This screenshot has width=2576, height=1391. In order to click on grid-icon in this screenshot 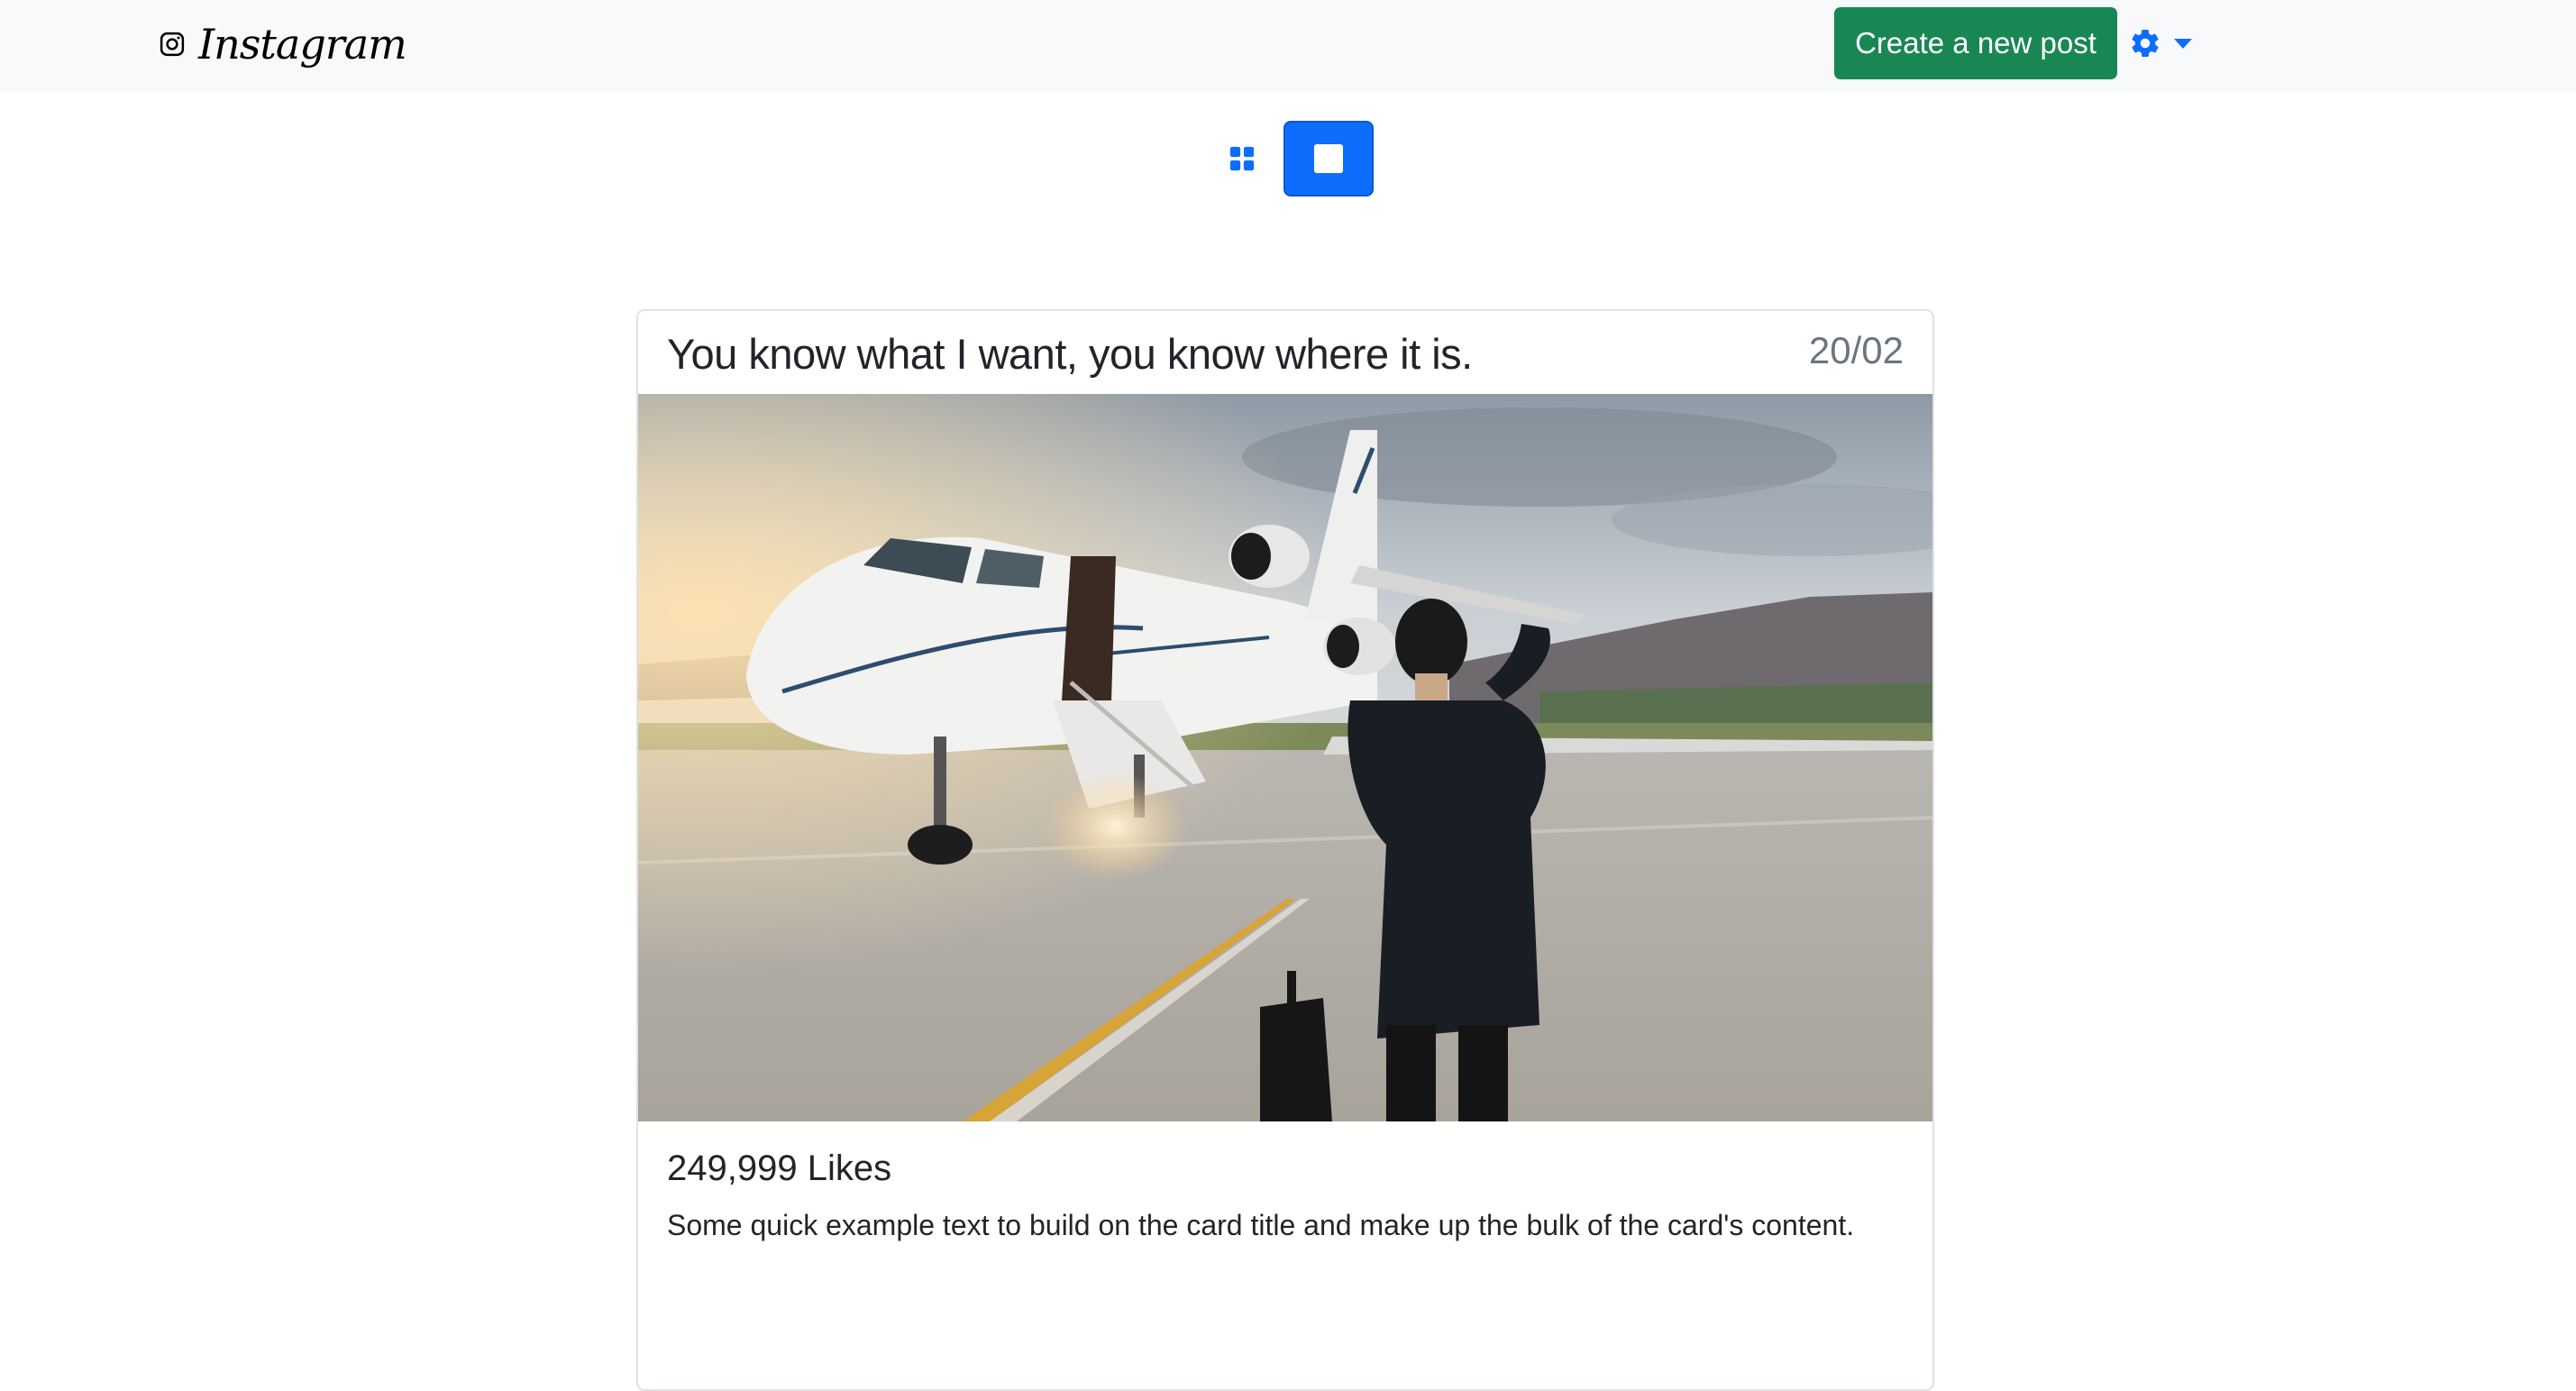, I will do `click(1242, 158)`.